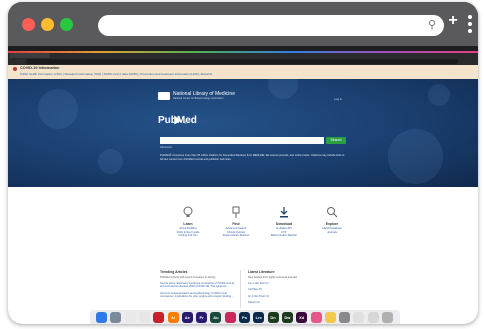 The width and height of the screenshot is (484, 329). What do you see at coordinates (316, 317) in the screenshot?
I see `app-icon` at bounding box center [316, 317].